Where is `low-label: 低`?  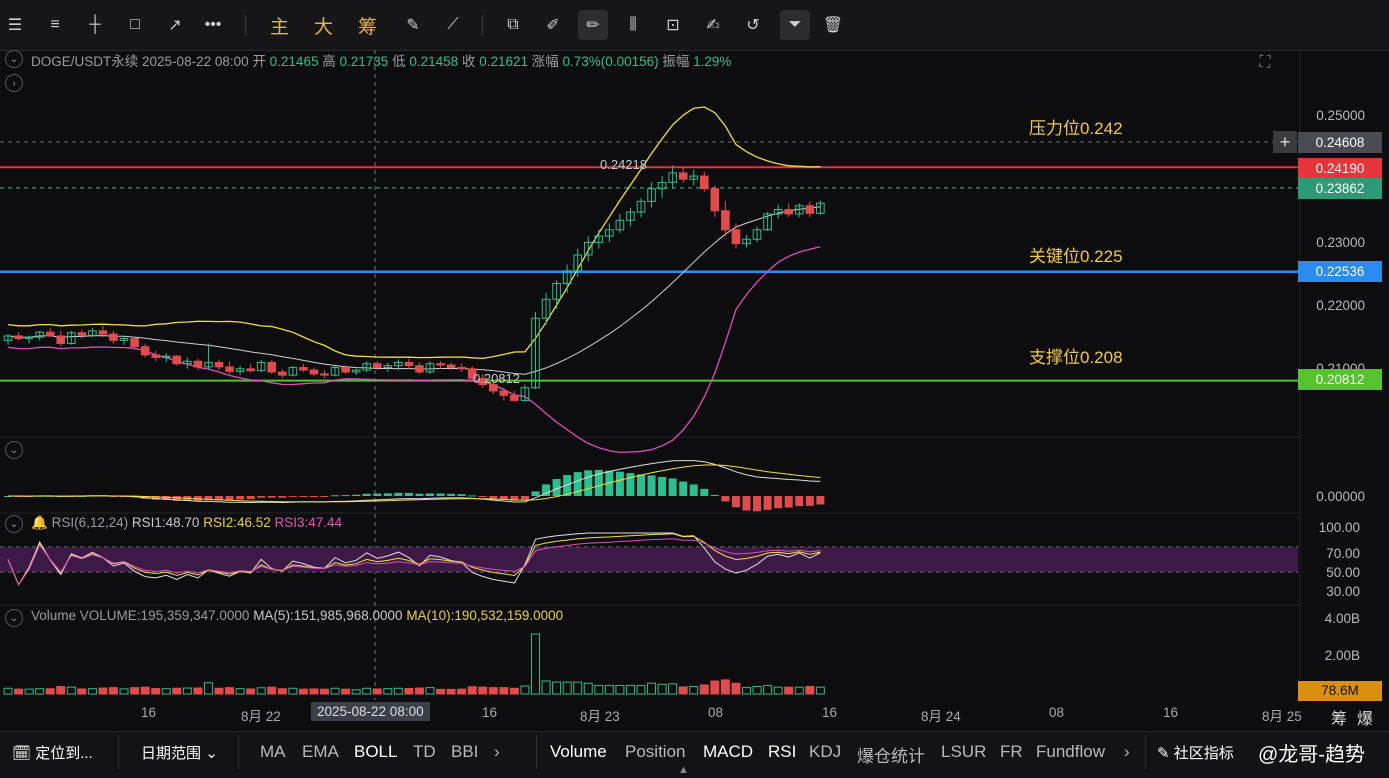
low-label: 低 is located at coordinates (399, 61).